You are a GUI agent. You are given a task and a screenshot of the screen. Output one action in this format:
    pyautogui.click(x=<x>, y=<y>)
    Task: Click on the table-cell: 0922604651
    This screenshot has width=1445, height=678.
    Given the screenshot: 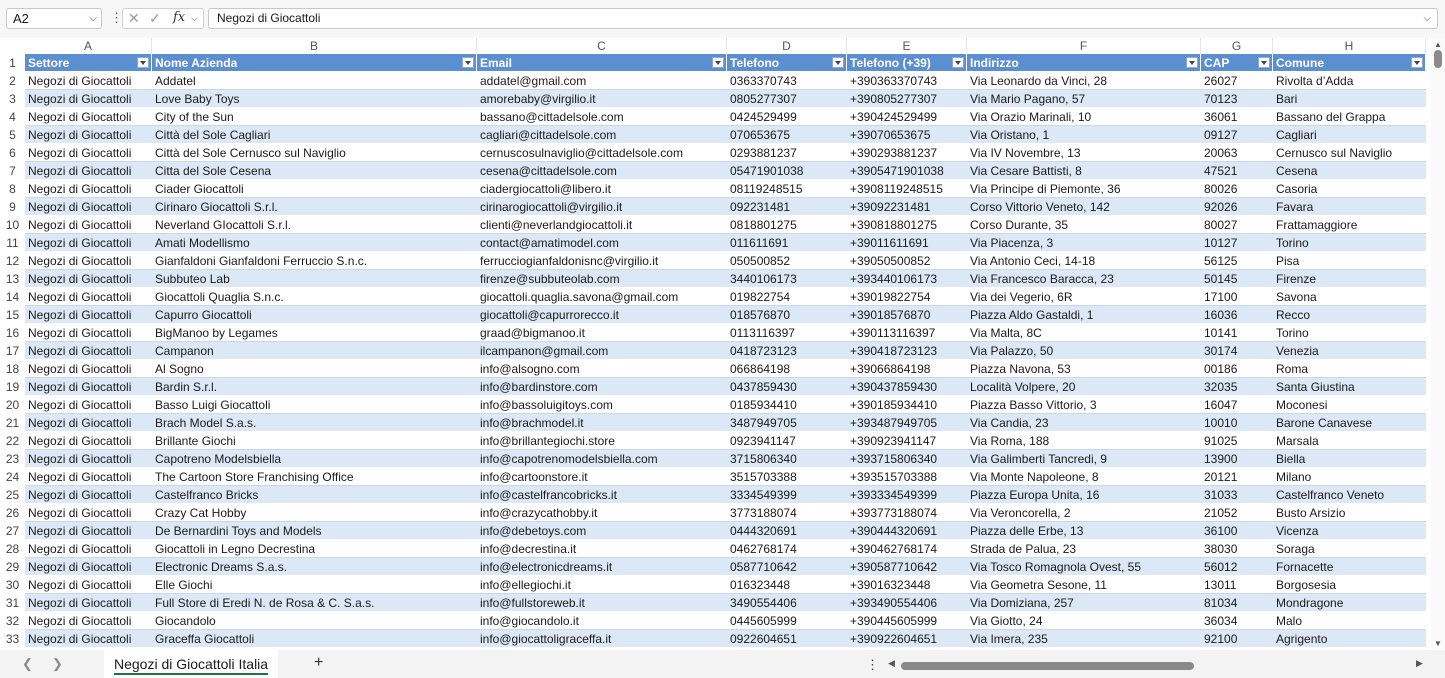 What is the action you would take?
    pyautogui.click(x=787, y=639)
    